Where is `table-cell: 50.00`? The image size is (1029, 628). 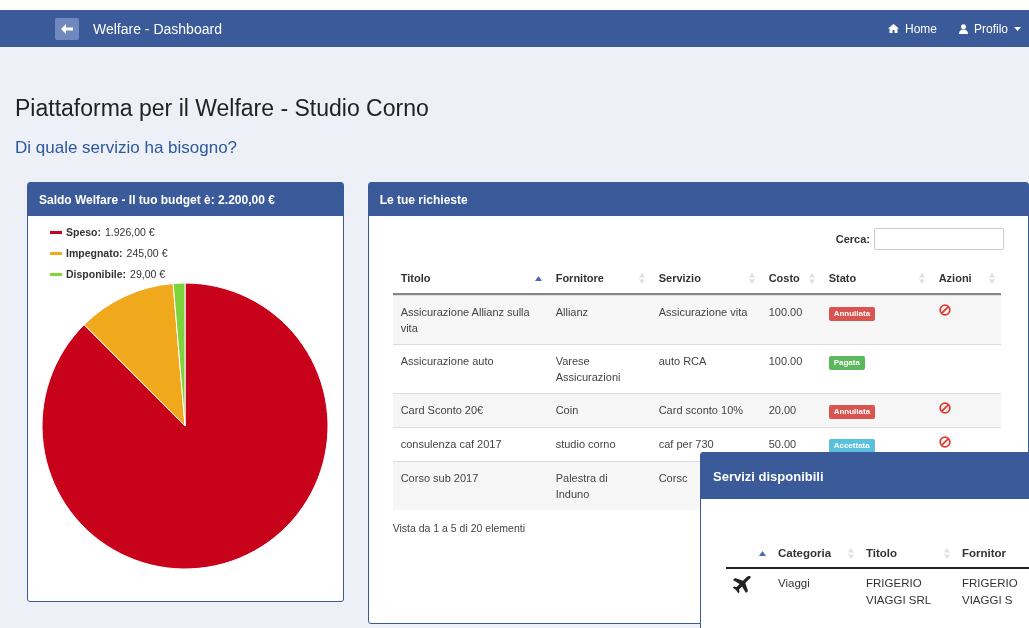
table-cell: 50.00 is located at coordinates (782, 444).